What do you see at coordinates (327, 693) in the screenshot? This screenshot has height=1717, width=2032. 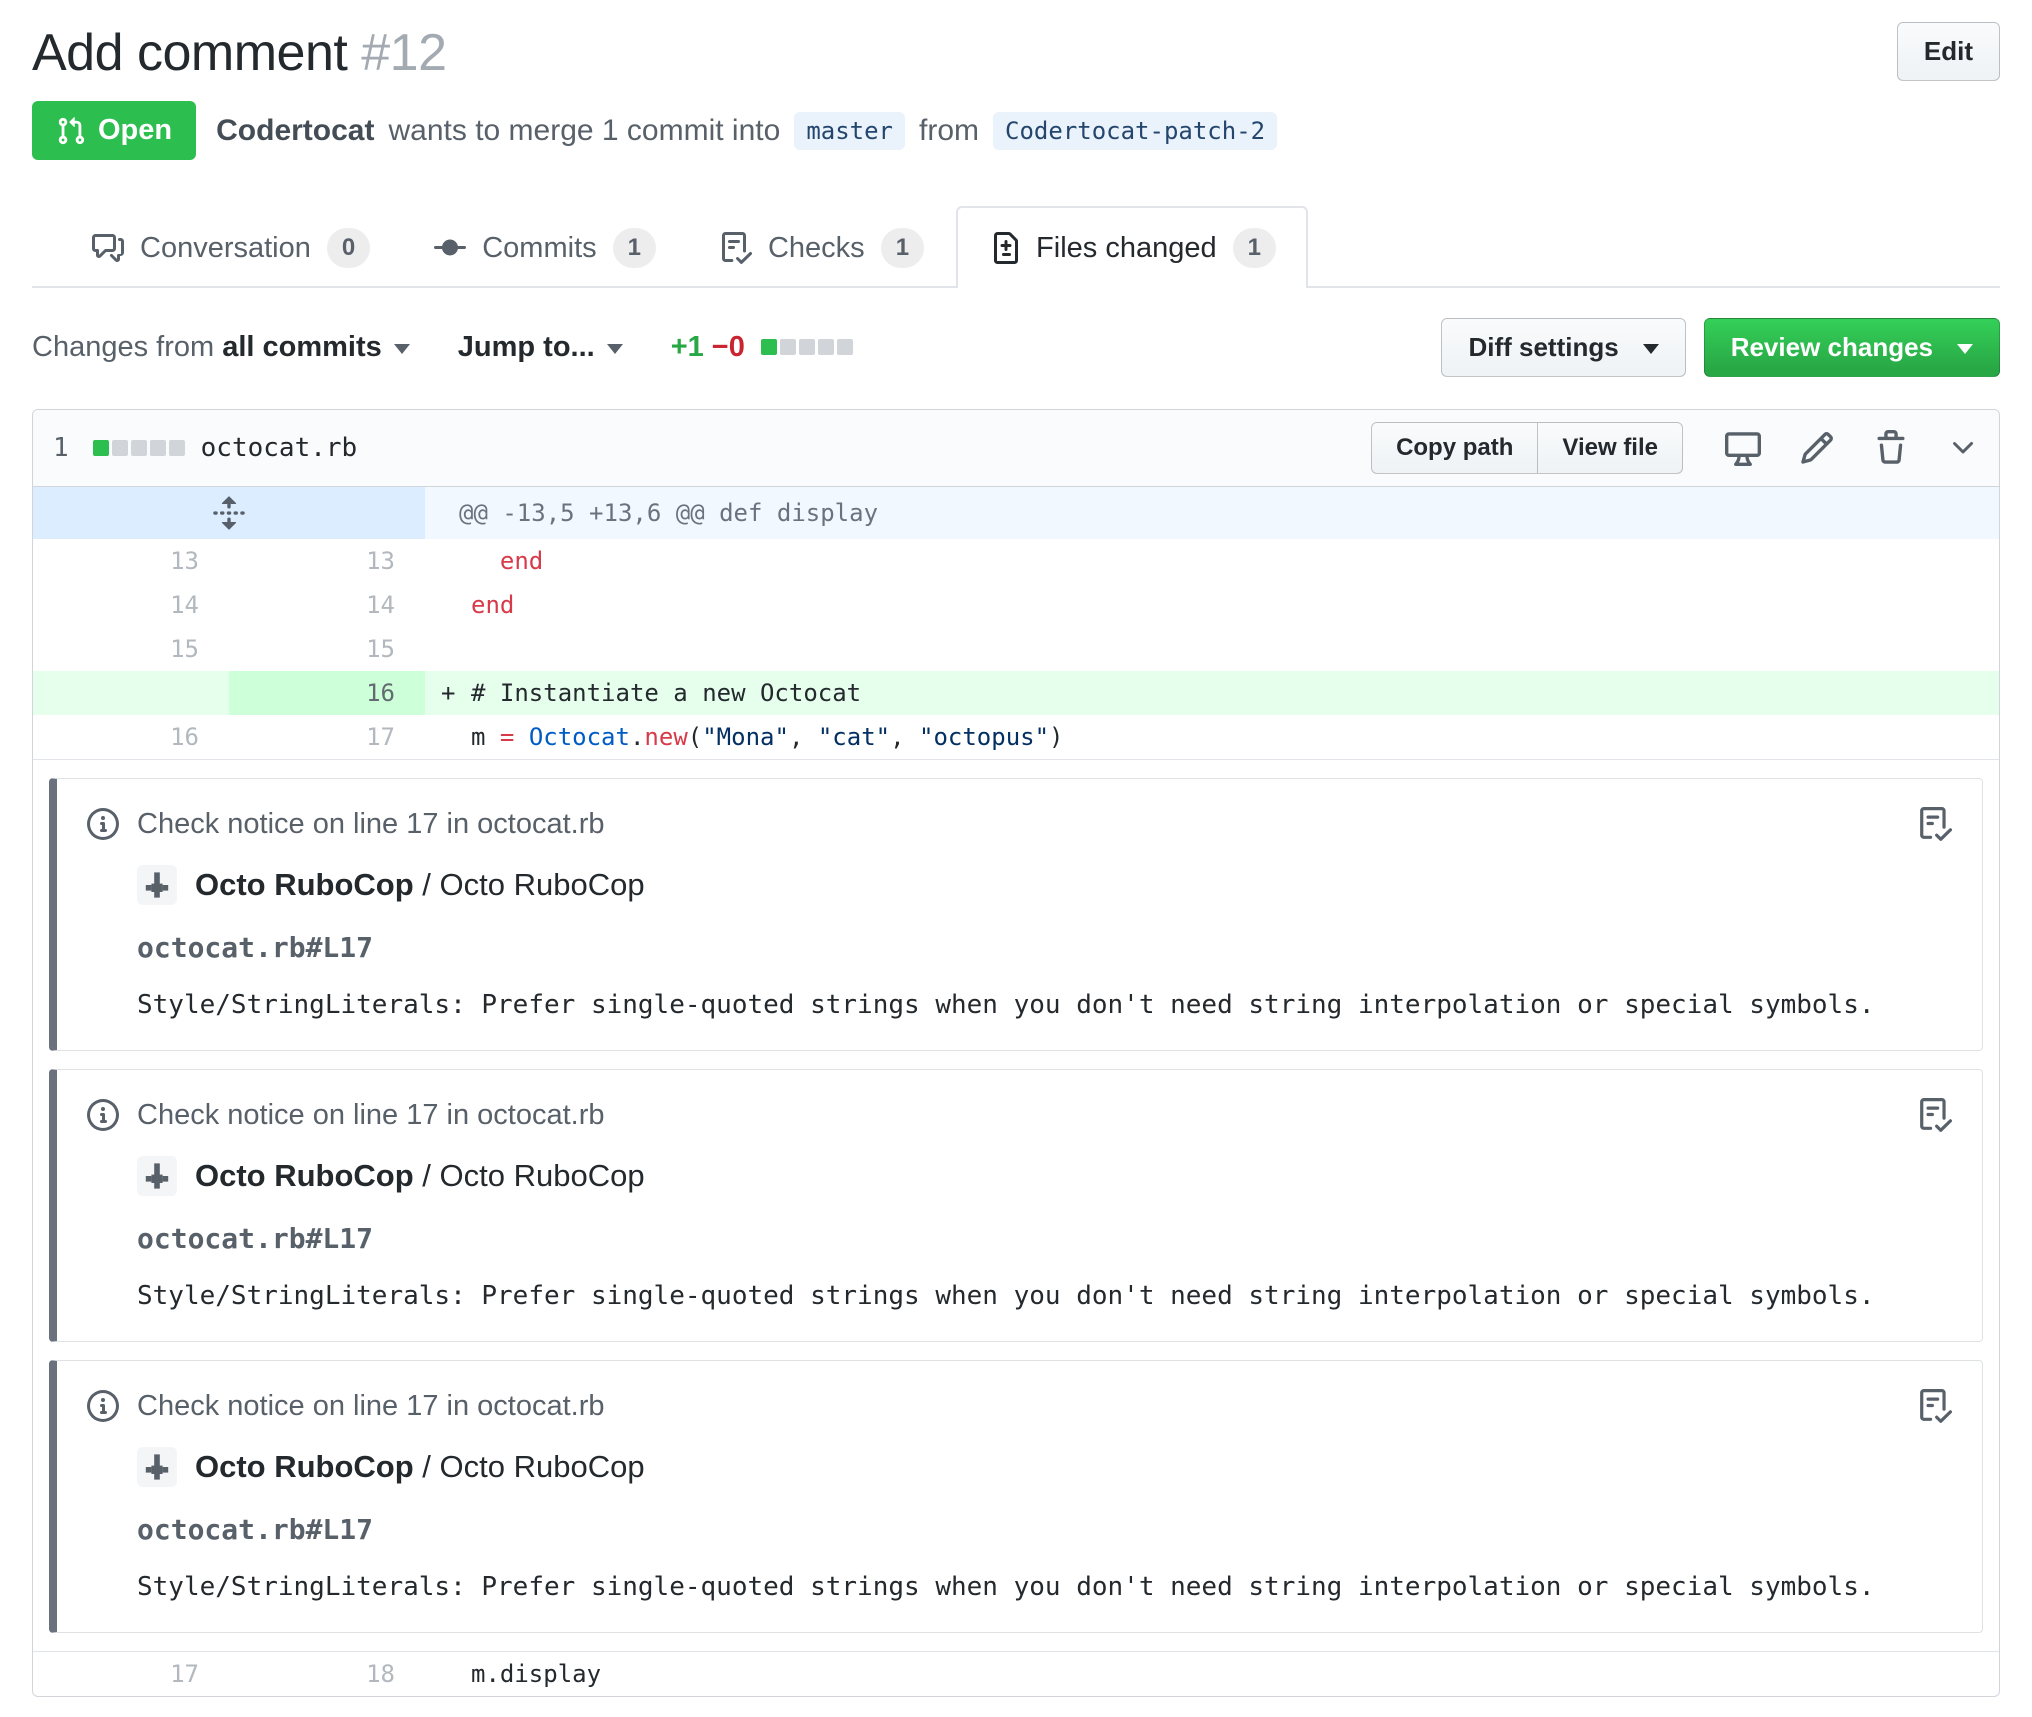 I see `new-line-number: 16` at bounding box center [327, 693].